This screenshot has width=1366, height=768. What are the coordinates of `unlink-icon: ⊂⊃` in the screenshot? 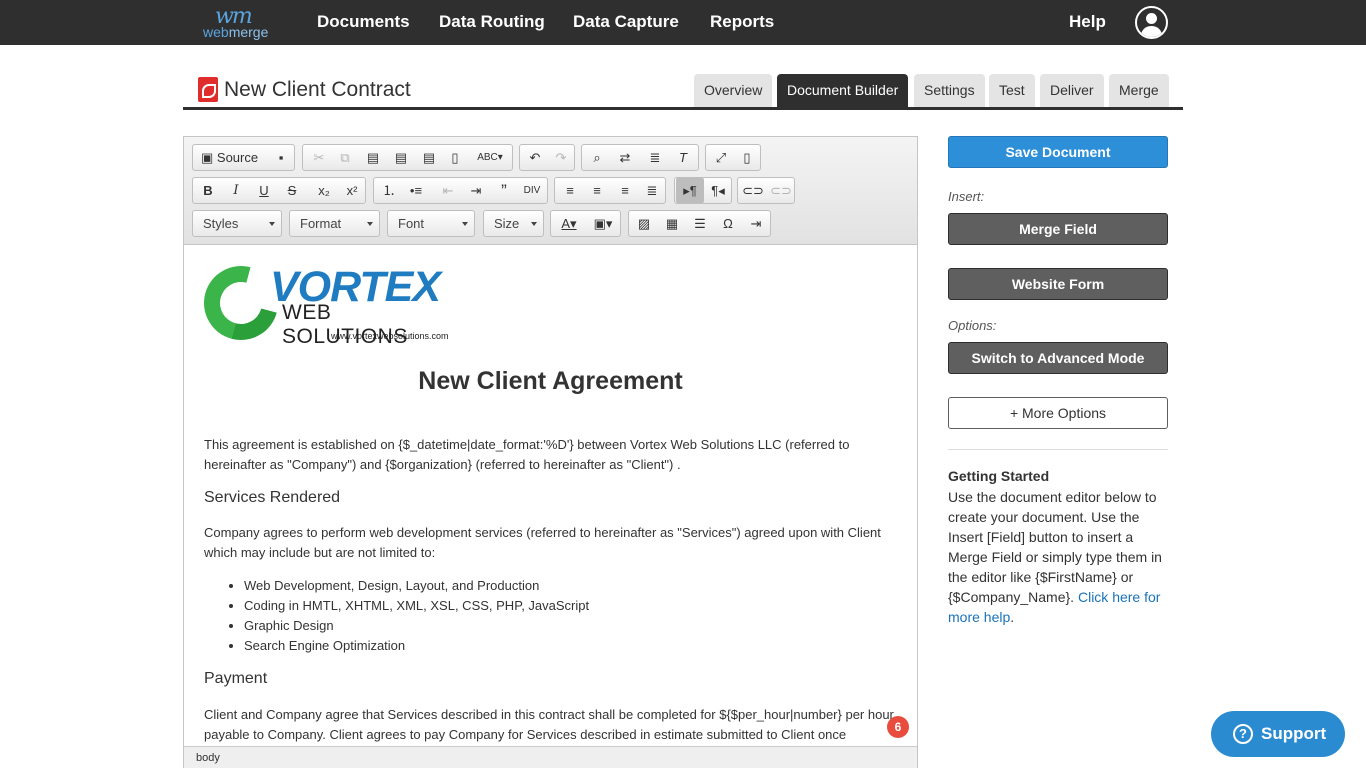 It's located at (781, 190).